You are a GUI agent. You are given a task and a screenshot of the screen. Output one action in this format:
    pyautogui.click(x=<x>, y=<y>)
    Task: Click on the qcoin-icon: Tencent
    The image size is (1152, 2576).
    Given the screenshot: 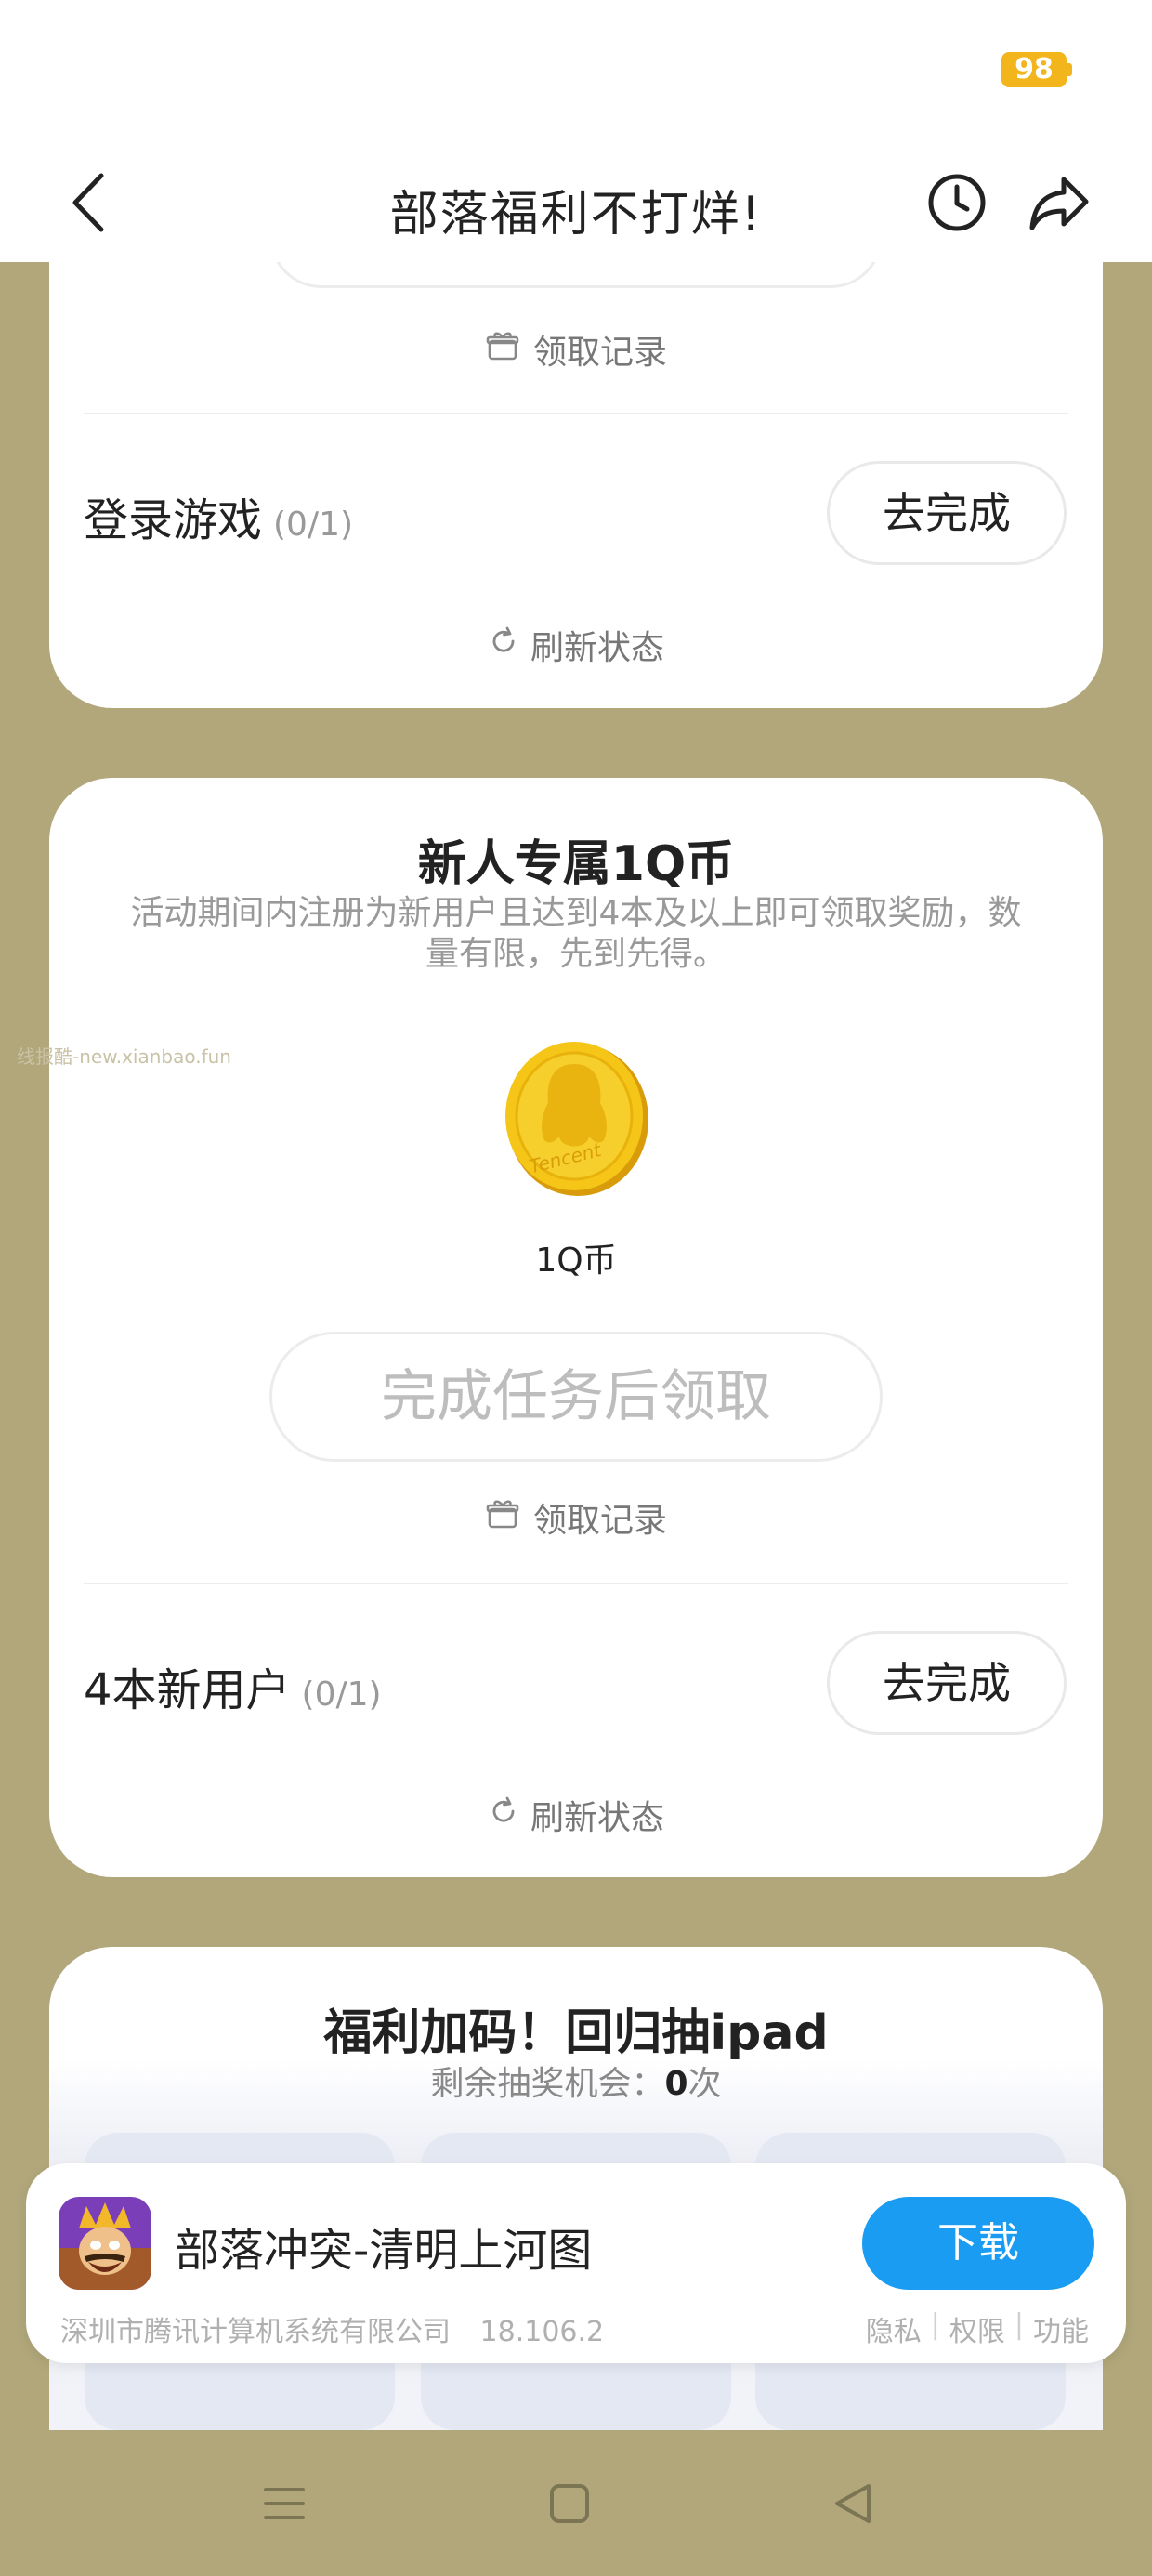 What is the action you would take?
    pyautogui.click(x=576, y=1117)
    